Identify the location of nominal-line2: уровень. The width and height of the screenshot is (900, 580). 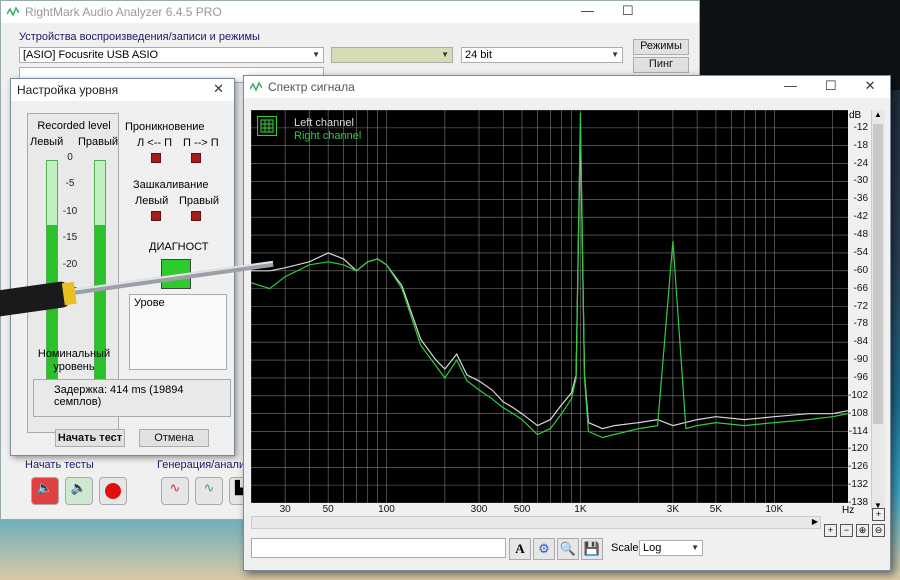
(74, 367).